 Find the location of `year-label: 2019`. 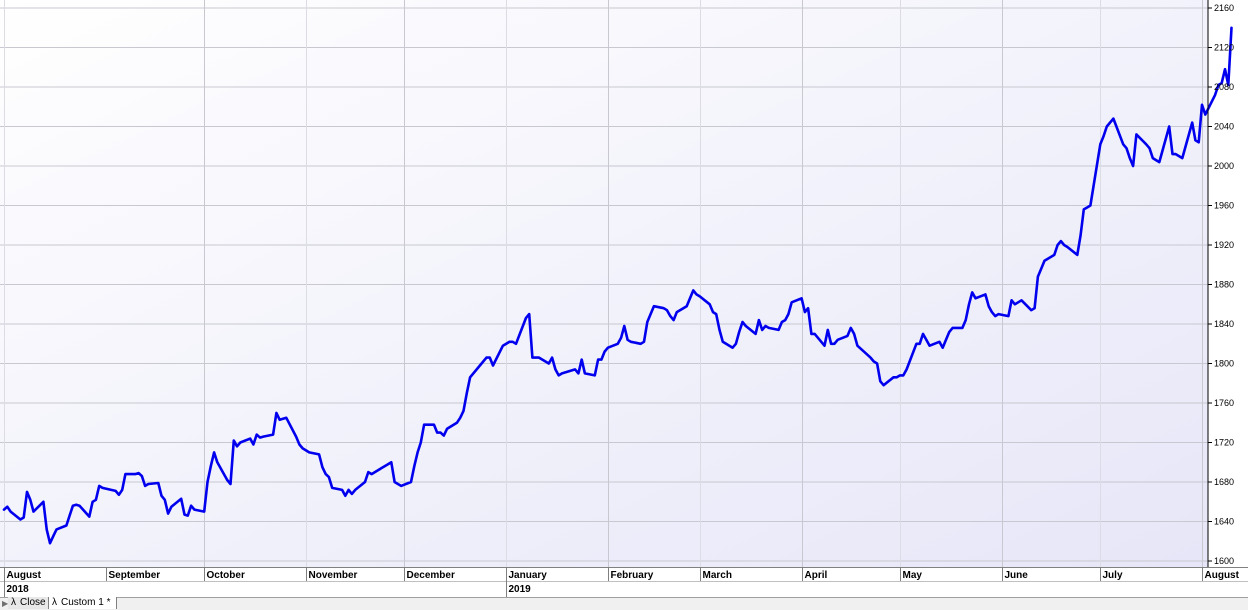

year-label: 2019 is located at coordinates (520, 589).